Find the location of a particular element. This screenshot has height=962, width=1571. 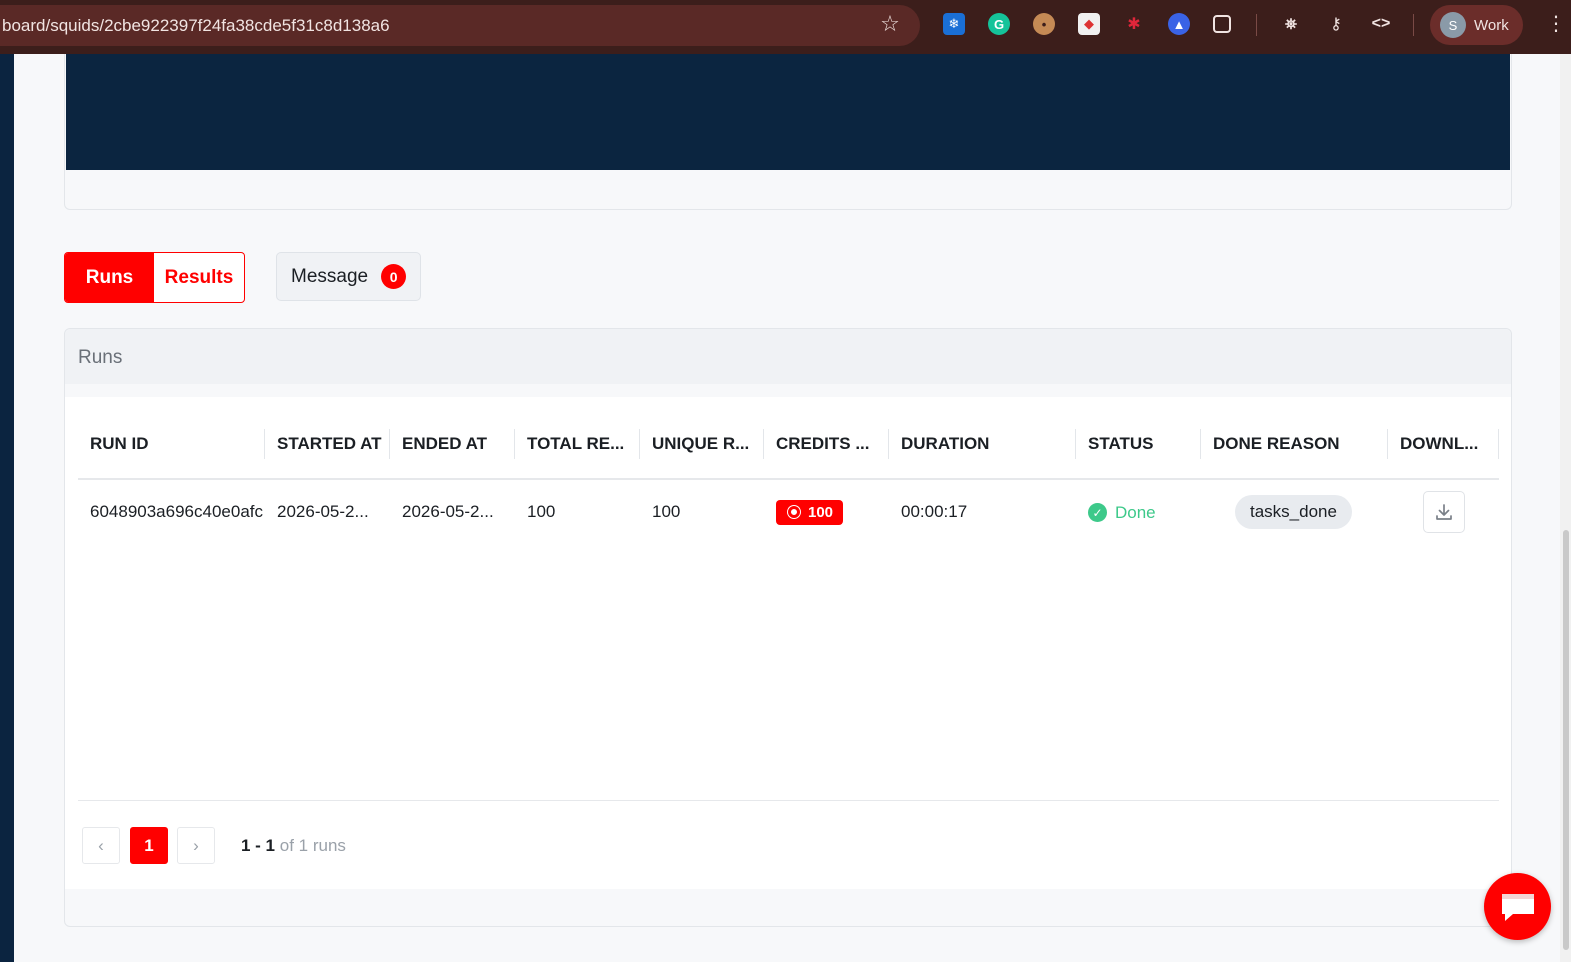

dark-banner is located at coordinates (788, 112).